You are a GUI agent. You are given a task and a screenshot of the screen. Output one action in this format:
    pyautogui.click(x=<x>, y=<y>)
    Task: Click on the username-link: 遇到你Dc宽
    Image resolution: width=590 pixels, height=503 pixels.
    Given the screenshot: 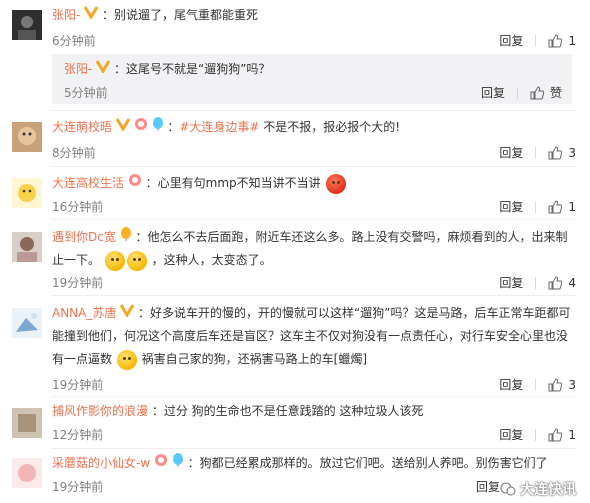 What is the action you would take?
    pyautogui.click(x=84, y=237)
    